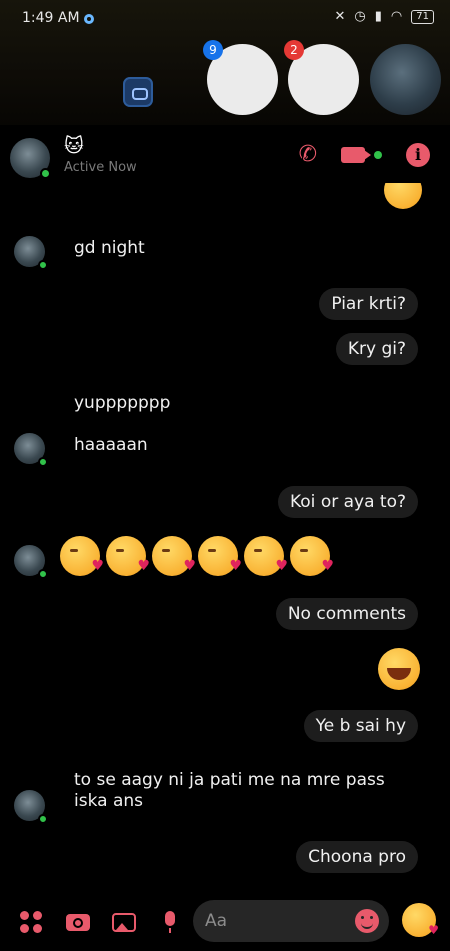 The image size is (450, 951). I want to click on emoji-picker-icon, so click(367, 921).